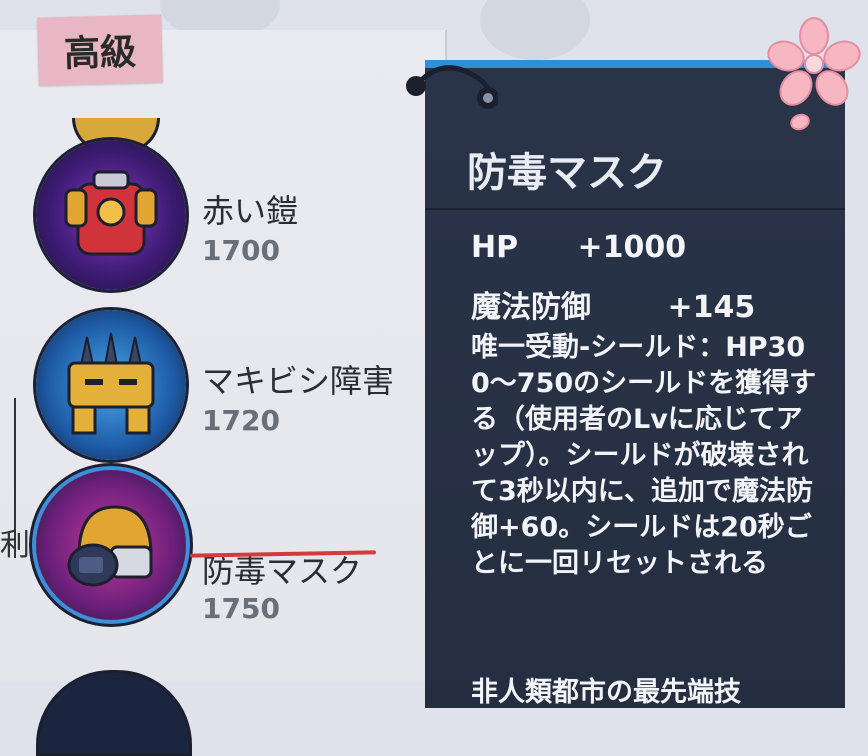 The image size is (868, 756). Describe the element at coordinates (814, 74) in the screenshot. I see `sakura-flower-icon` at that location.